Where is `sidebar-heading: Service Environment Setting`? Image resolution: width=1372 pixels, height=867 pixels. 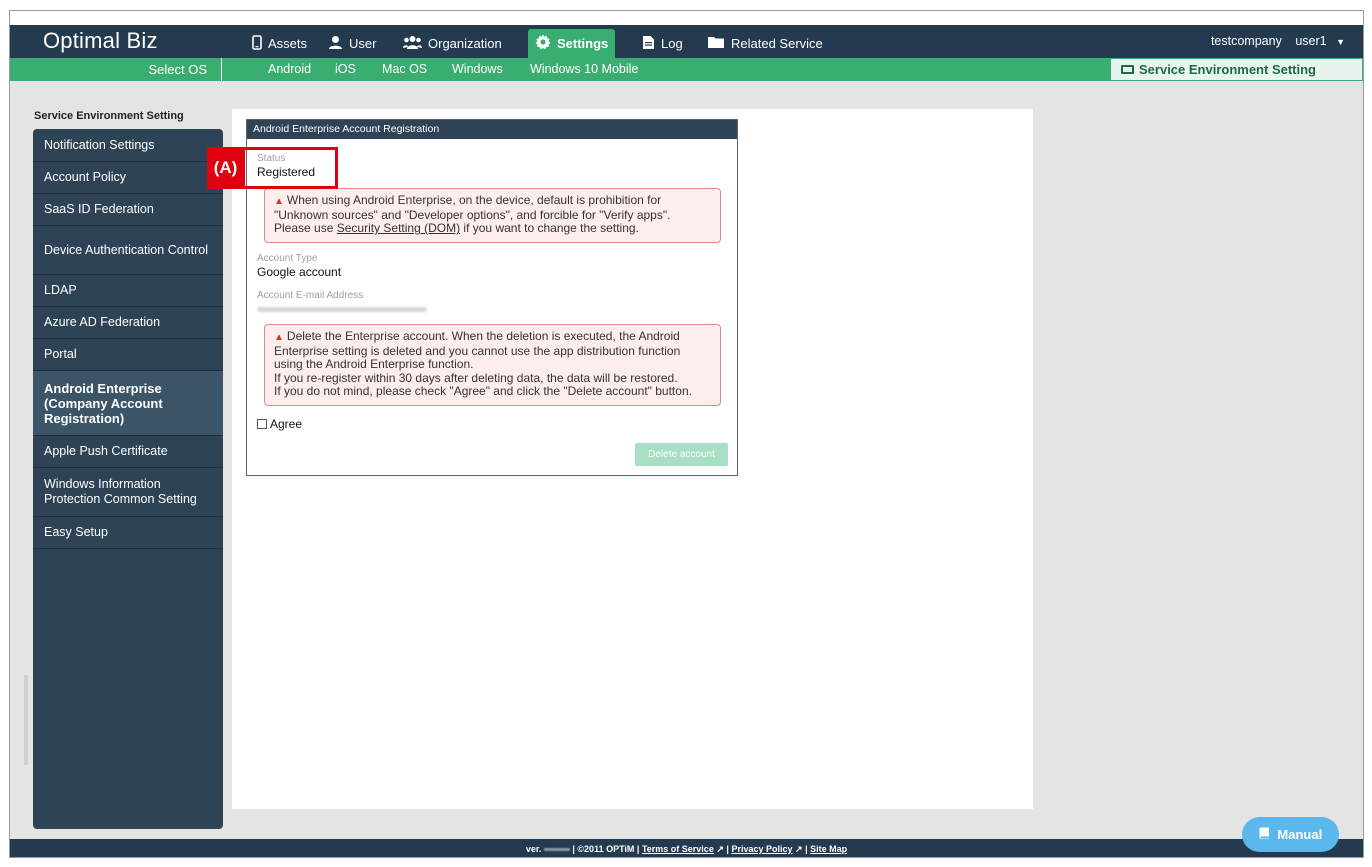 sidebar-heading: Service Environment Setting is located at coordinates (109, 116).